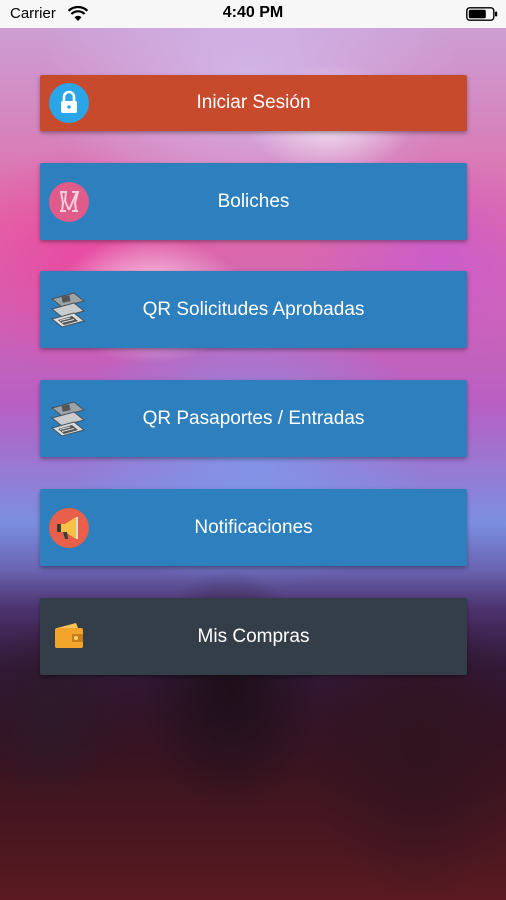 This screenshot has height=900, width=506. I want to click on clock: 4:40 PM, so click(253, 12).